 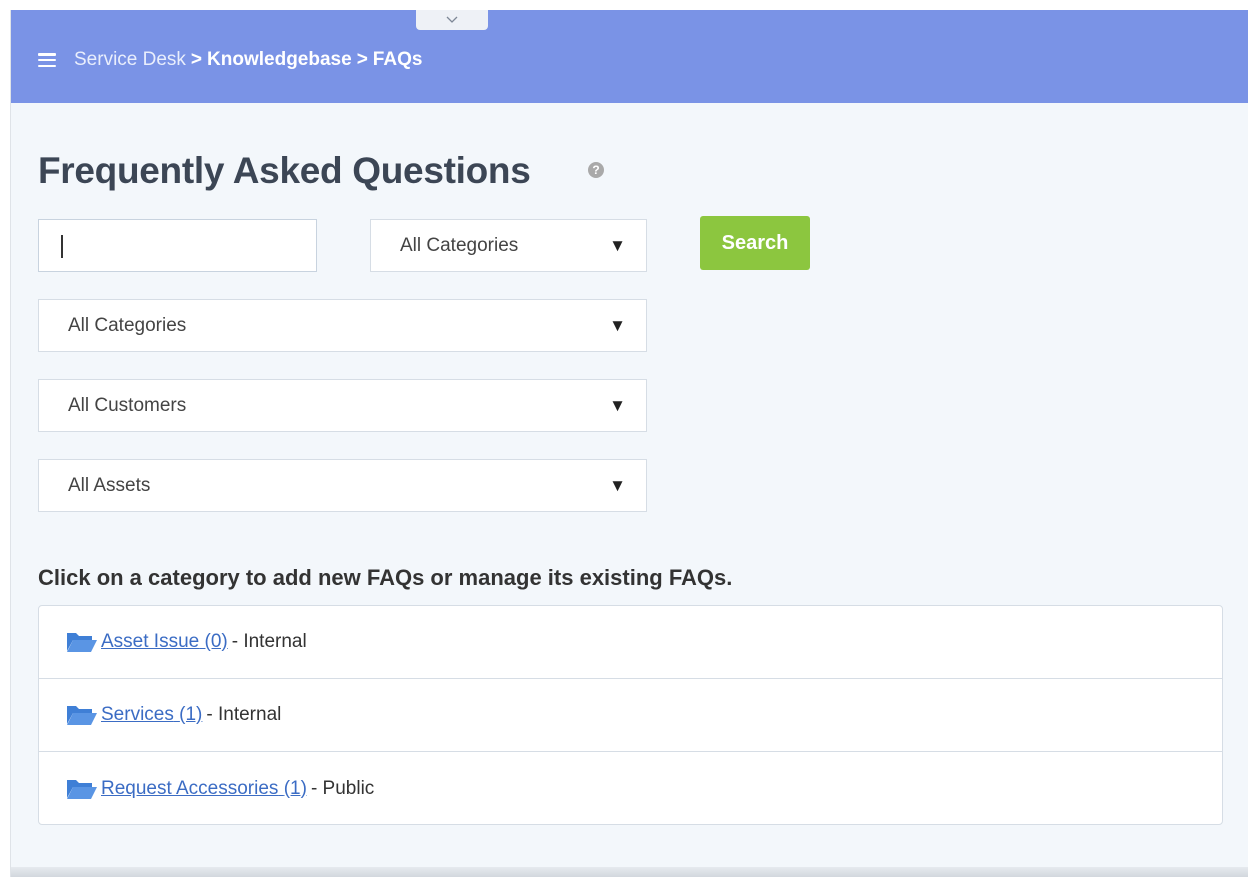 What do you see at coordinates (150, 641) in the screenshot?
I see `category-name: Asset Issue` at bounding box center [150, 641].